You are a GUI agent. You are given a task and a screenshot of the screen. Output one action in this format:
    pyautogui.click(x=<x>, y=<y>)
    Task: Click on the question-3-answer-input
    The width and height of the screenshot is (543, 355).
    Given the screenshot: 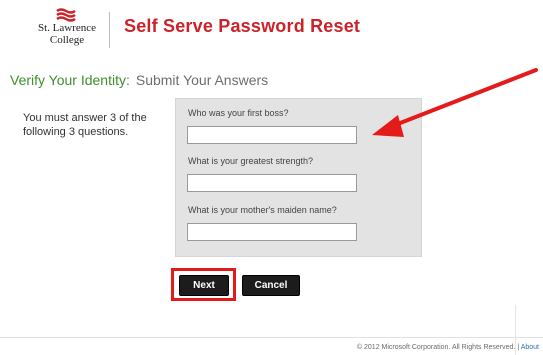 What is the action you would take?
    pyautogui.click(x=272, y=232)
    